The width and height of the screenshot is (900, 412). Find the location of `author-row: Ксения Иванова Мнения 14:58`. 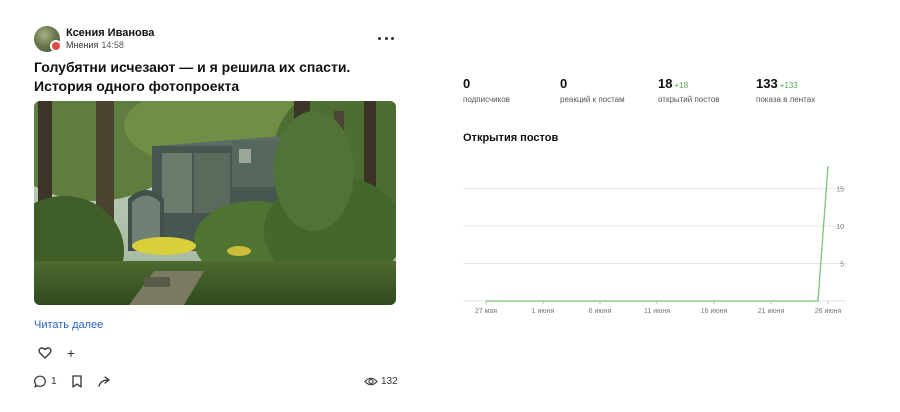

author-row: Ксения Иванова Мнения 14:58 is located at coordinates (215, 39).